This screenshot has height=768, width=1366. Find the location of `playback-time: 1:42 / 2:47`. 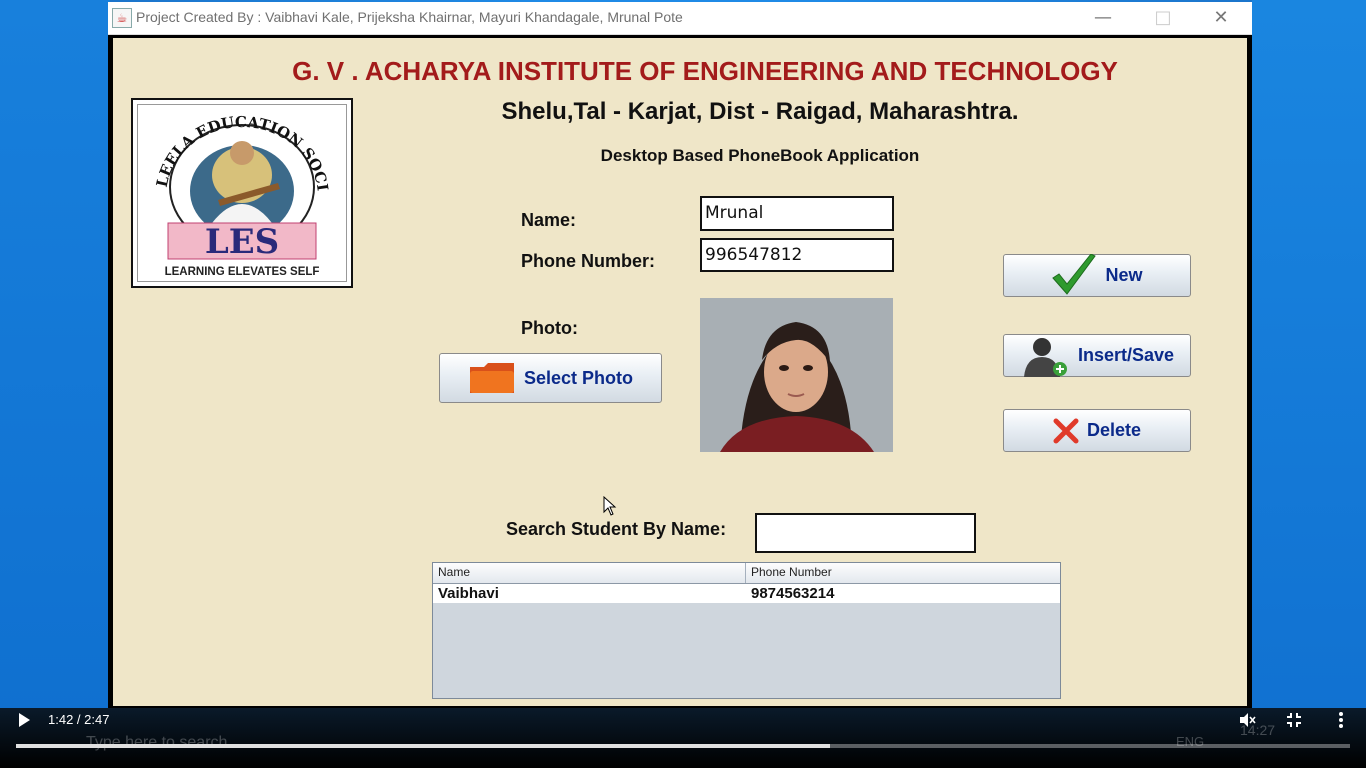

playback-time: 1:42 / 2:47 is located at coordinates (79, 719).